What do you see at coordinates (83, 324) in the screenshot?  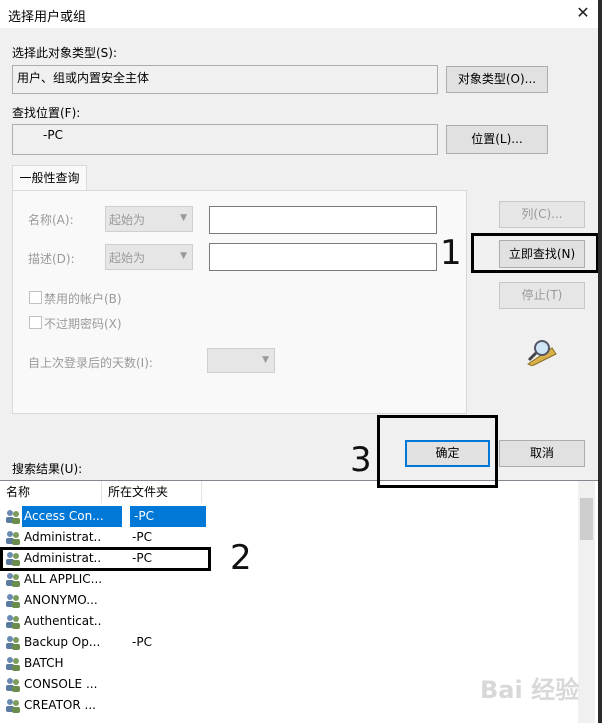 I see `no-expire-password-label: 不过期密码(X)` at bounding box center [83, 324].